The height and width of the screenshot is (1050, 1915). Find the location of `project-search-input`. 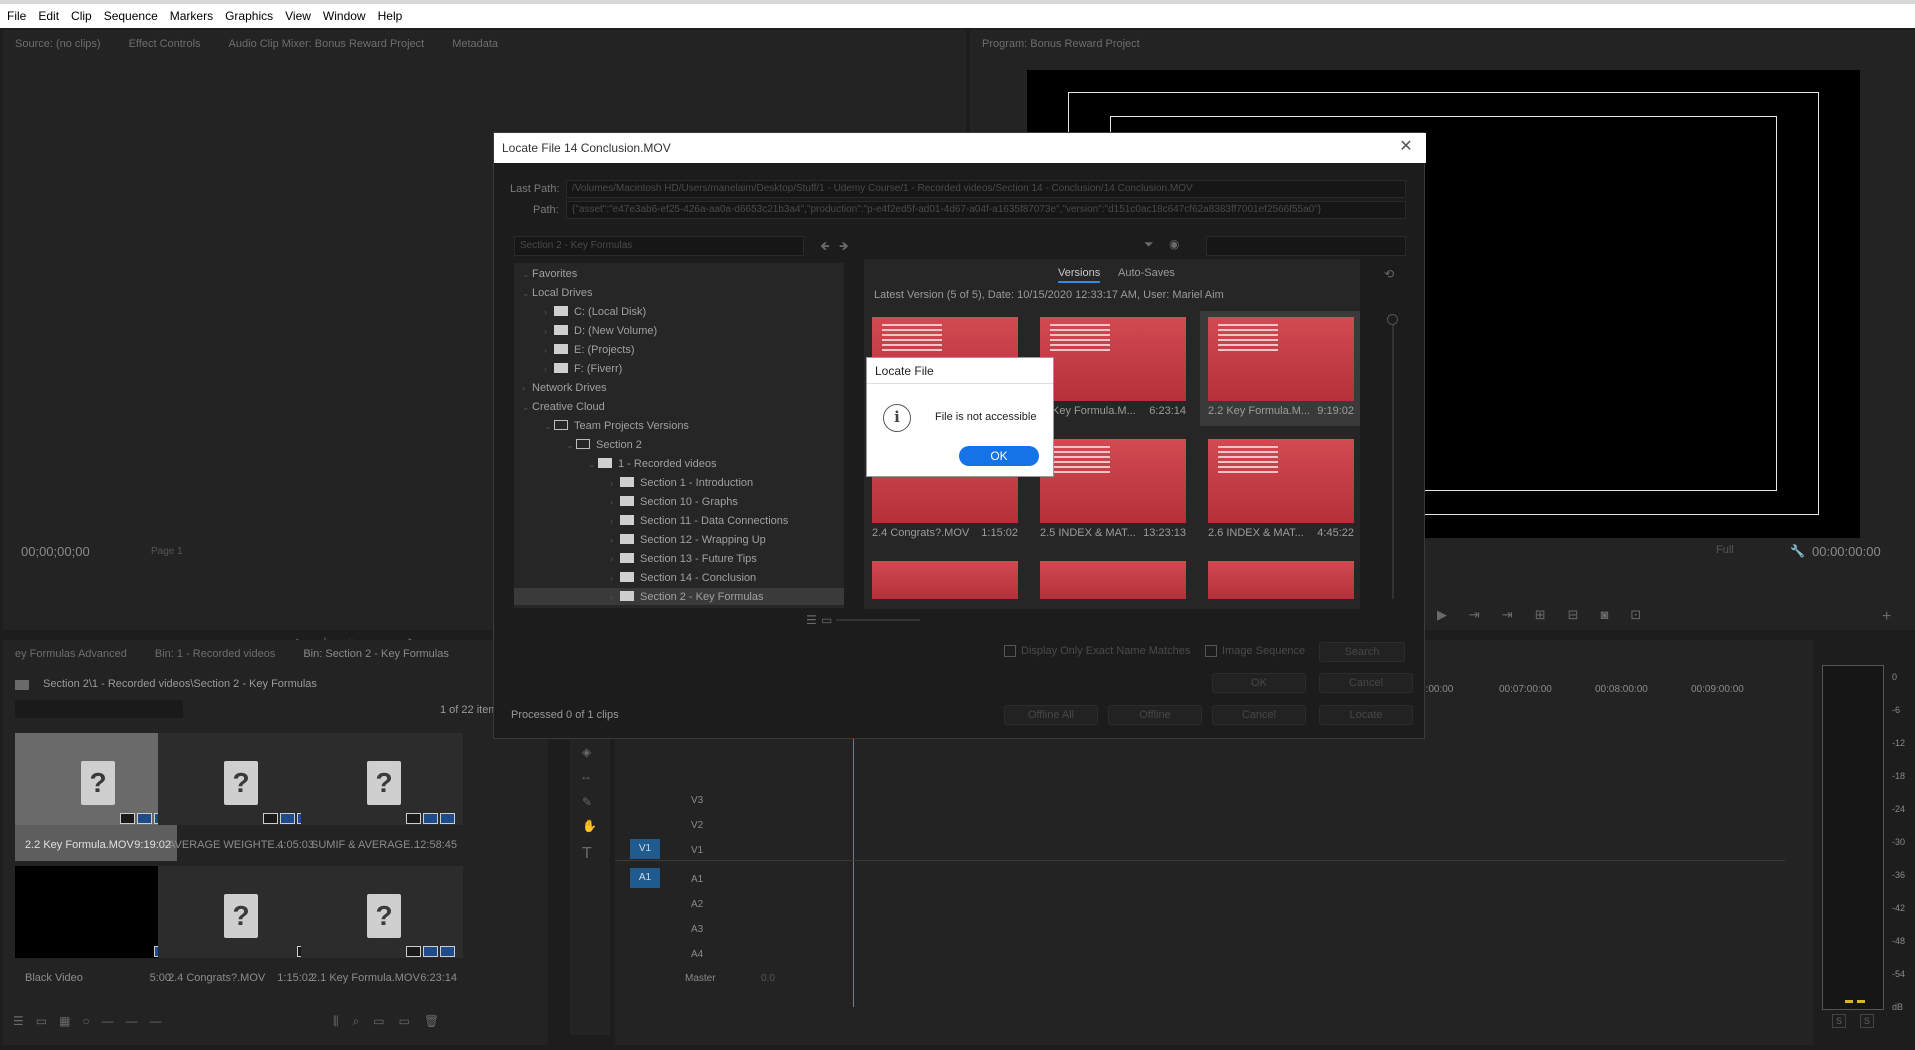

project-search-input is located at coordinates (99, 709).